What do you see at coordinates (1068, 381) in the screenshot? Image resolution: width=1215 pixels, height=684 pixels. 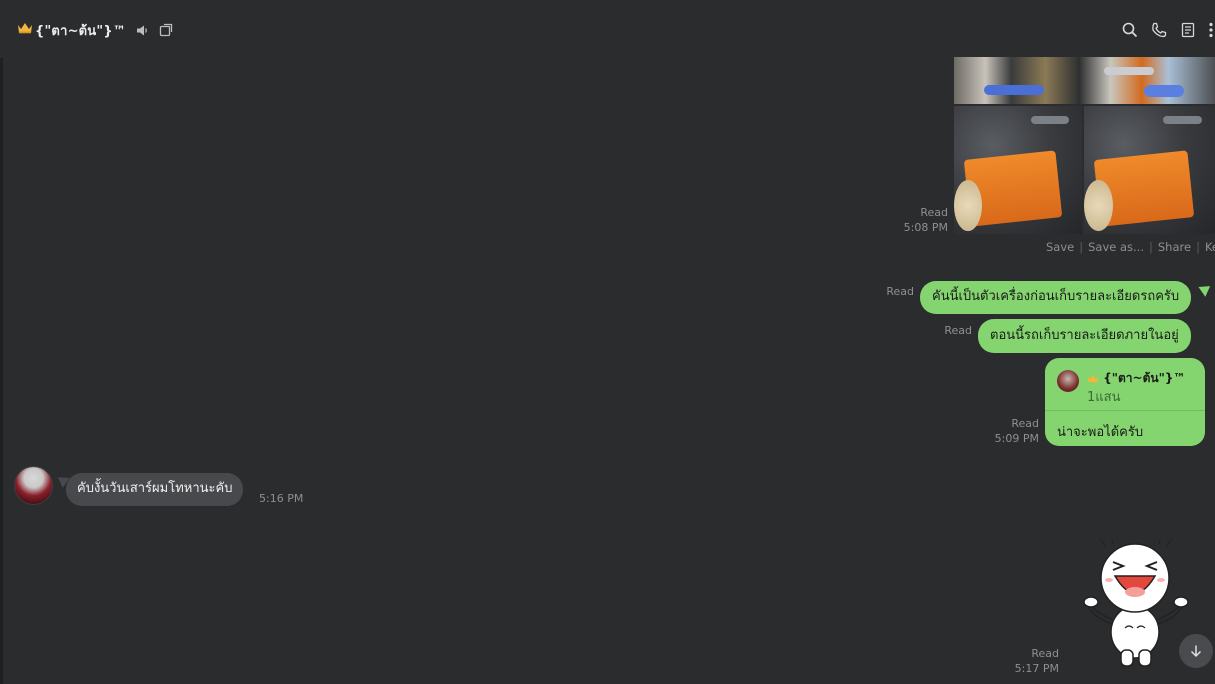 I see `quoted-avatar` at bounding box center [1068, 381].